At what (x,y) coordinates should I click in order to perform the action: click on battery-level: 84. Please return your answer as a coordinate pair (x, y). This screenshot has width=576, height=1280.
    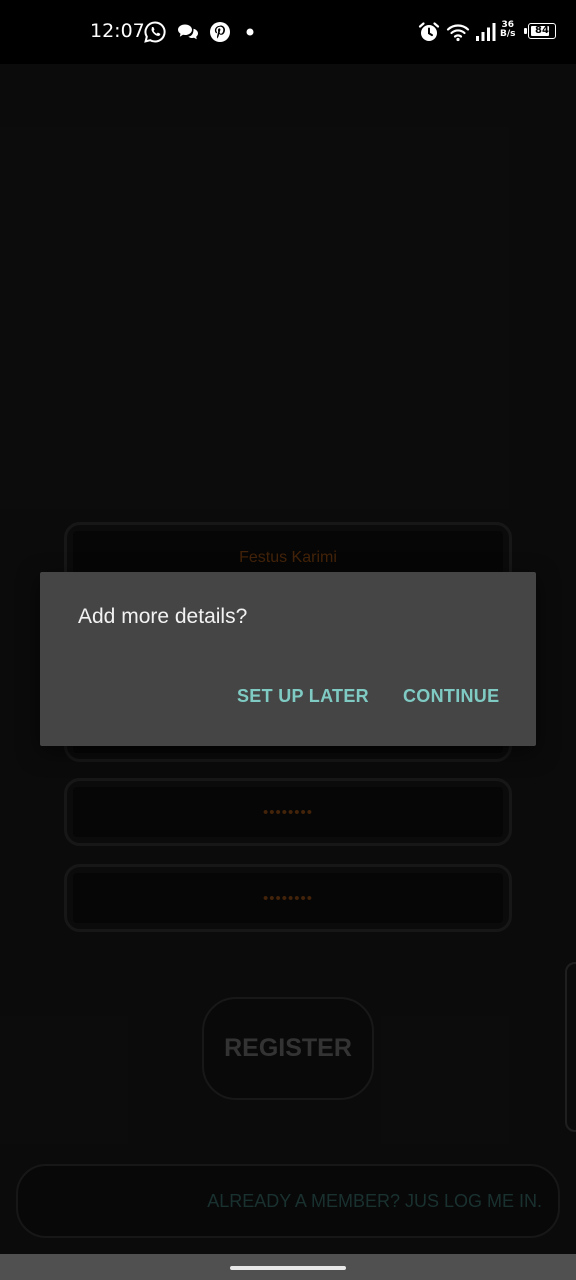
    Looking at the image, I should click on (542, 30).